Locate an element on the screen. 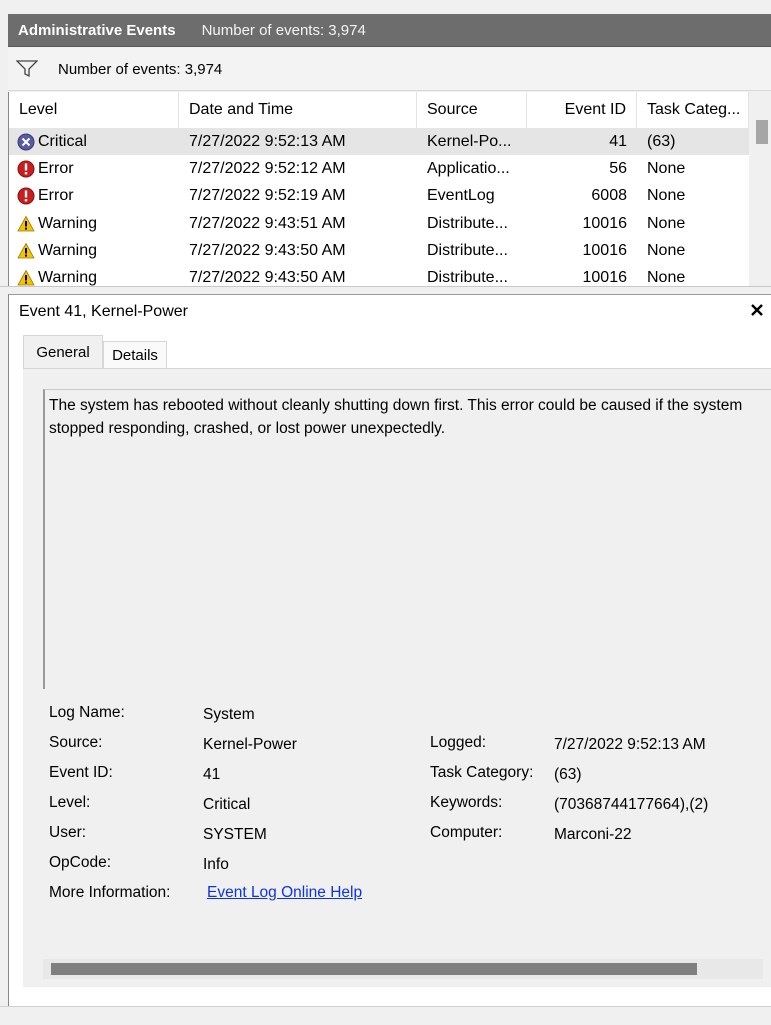  log-name-label: Log Name: is located at coordinates (87, 712).